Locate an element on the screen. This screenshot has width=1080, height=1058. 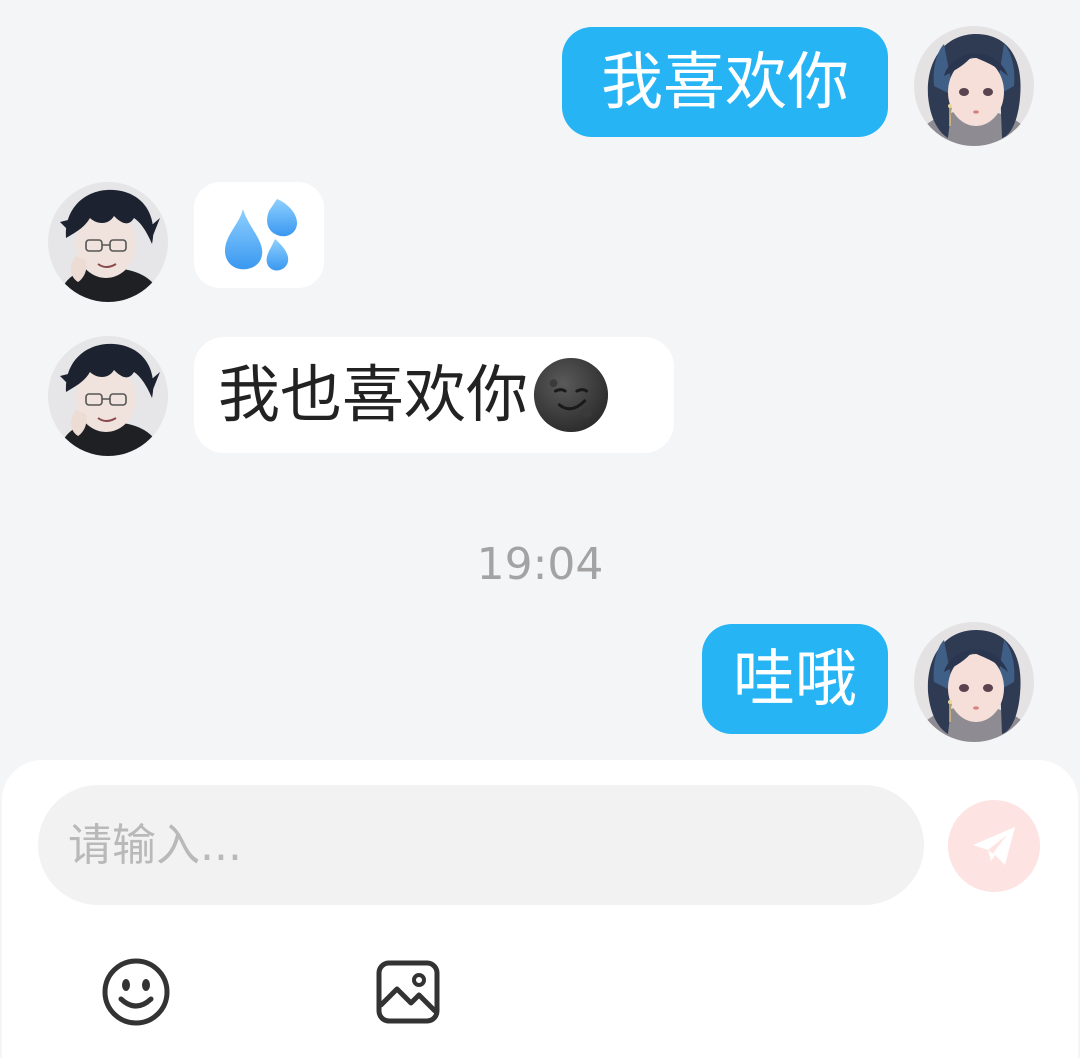
message-text: 哇哦 is located at coordinates (794, 678).